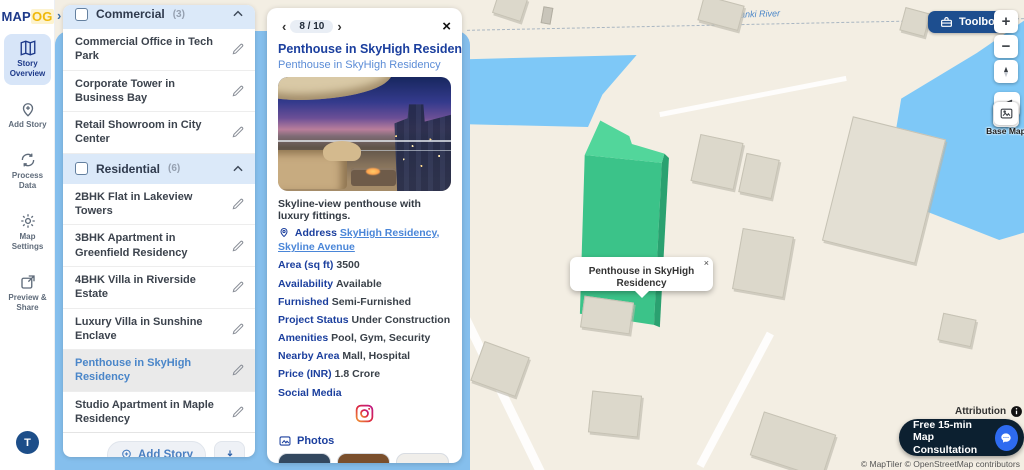 This screenshot has height=470, width=1024. What do you see at coordinates (178, 14) in the screenshot?
I see `group-count: (3)` at bounding box center [178, 14].